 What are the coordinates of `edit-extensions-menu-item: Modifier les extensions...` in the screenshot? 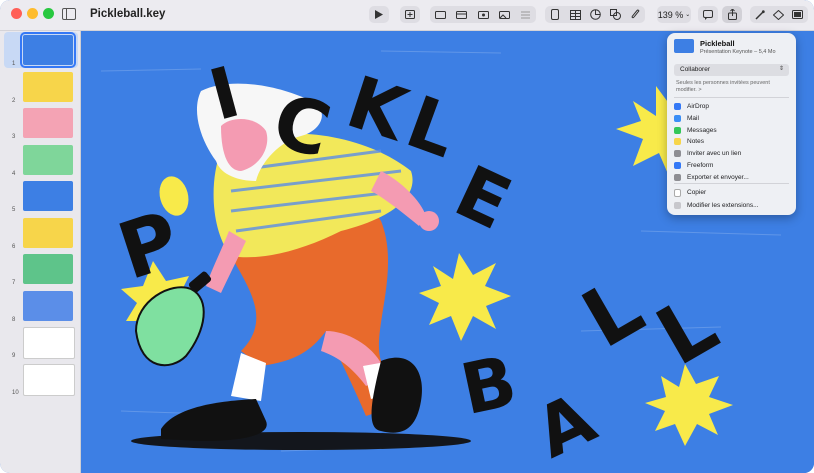 It's located at (716, 205).